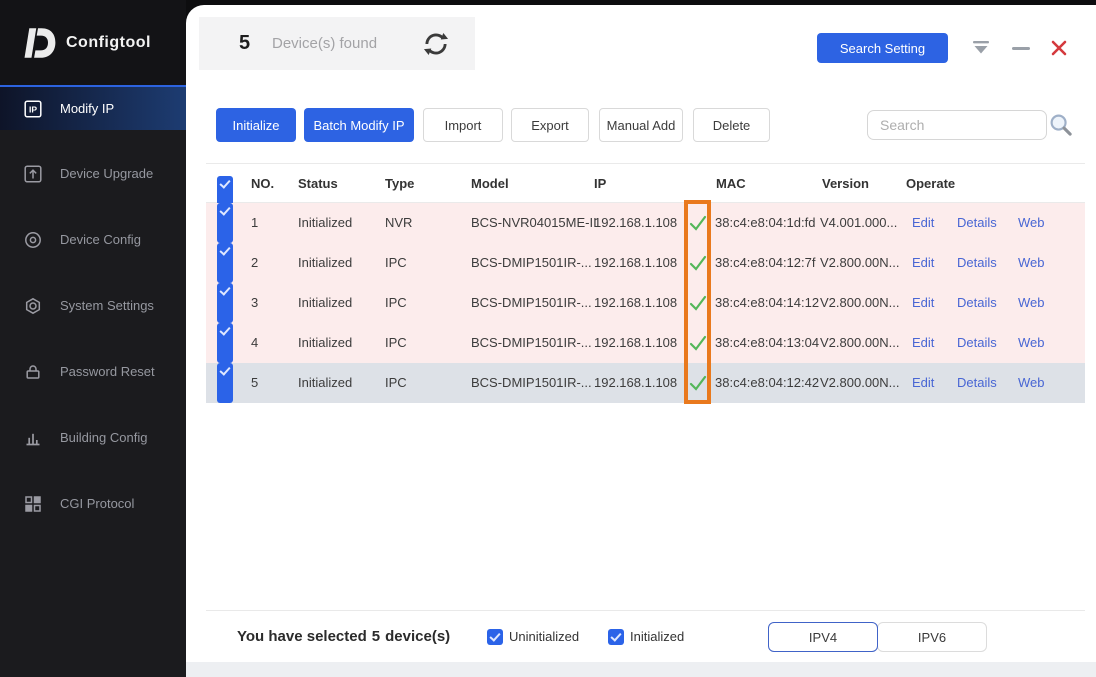  I want to click on column-header-model: Model, so click(490, 183).